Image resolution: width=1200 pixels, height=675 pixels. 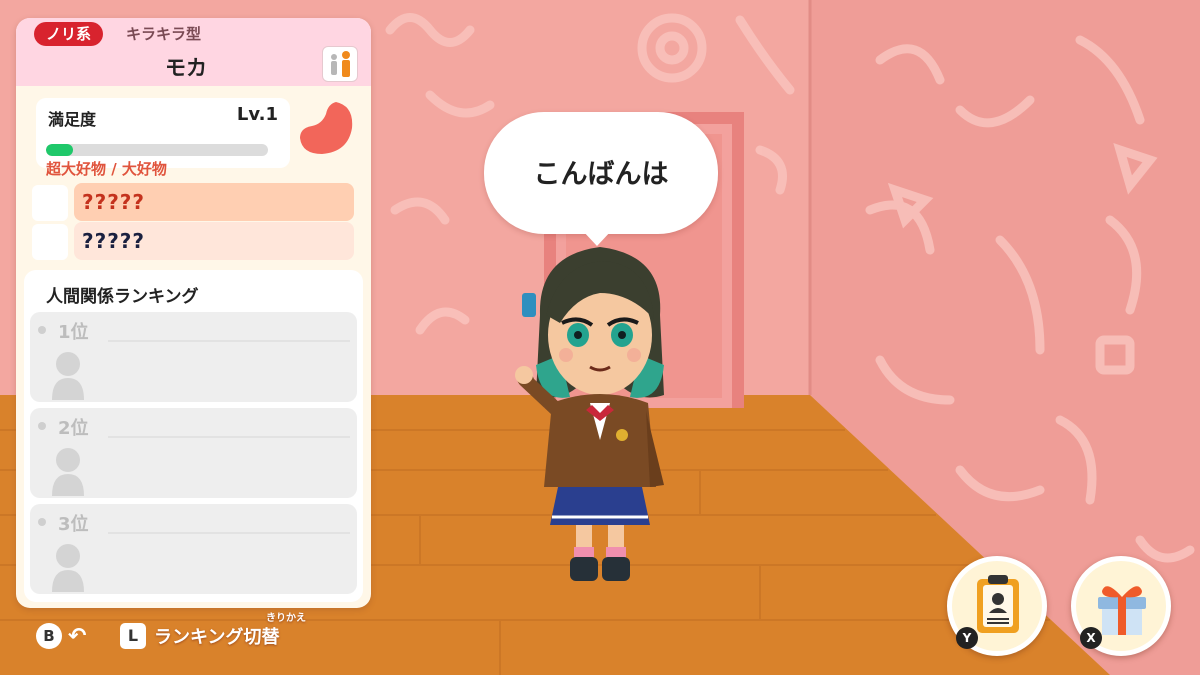 I want to click on ranking-position: 3位, so click(x=73, y=524).